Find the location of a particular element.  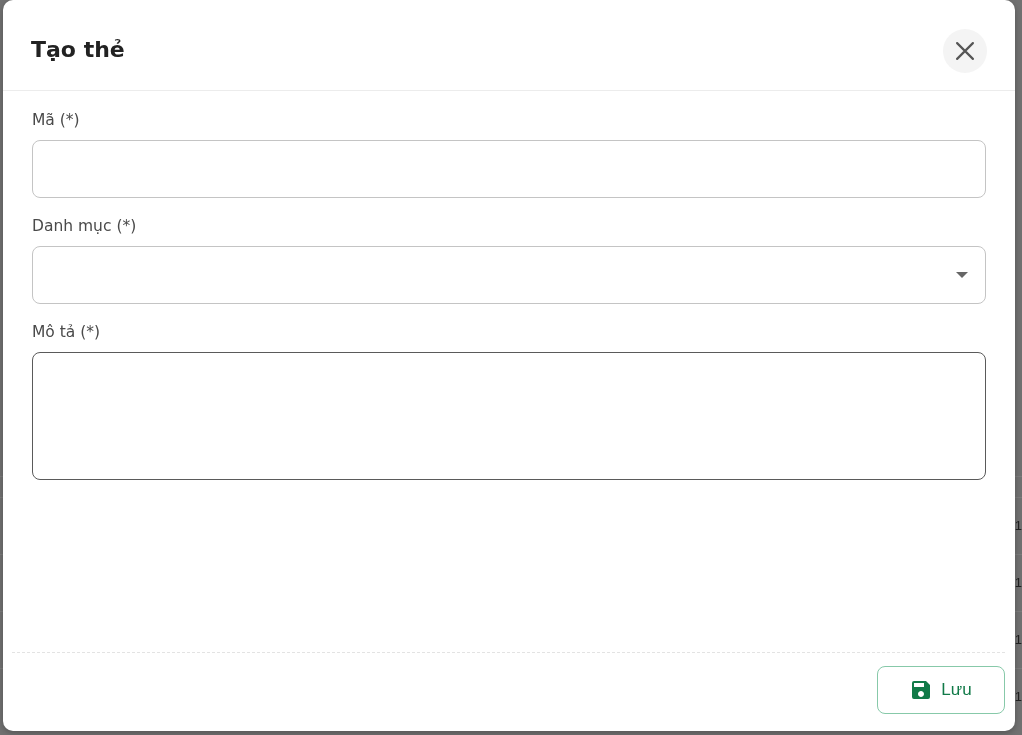

field-label: Mã (*) is located at coordinates (56, 120).